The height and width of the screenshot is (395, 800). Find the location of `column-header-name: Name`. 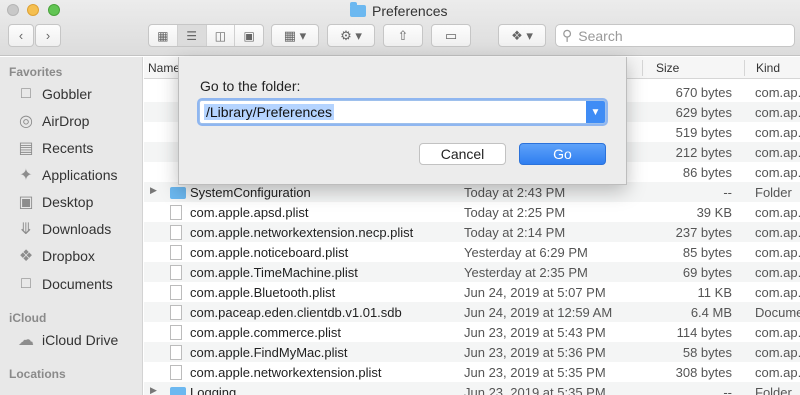

column-header-name: Name is located at coordinates (164, 68).